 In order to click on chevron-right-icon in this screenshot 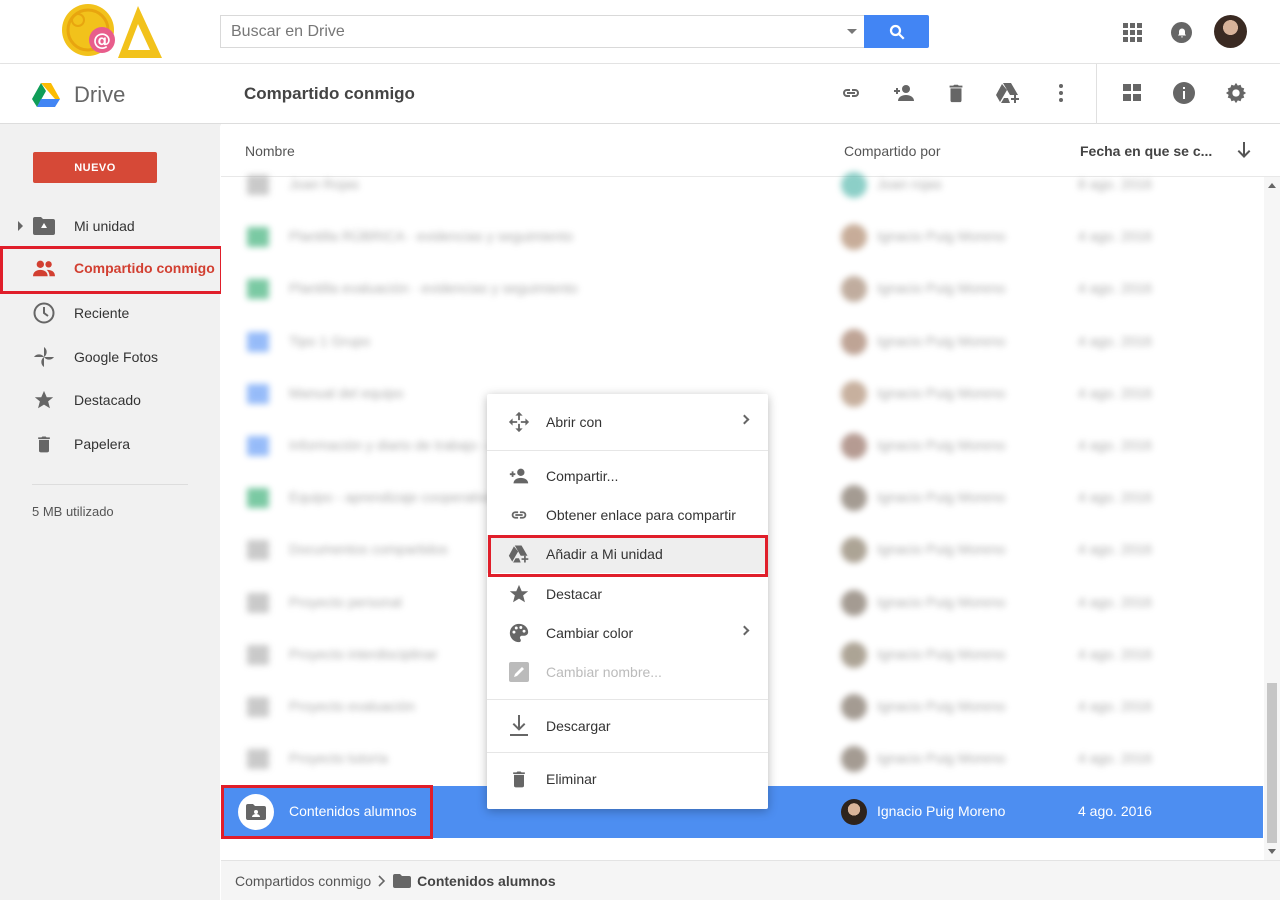, I will do `click(744, 630)`.